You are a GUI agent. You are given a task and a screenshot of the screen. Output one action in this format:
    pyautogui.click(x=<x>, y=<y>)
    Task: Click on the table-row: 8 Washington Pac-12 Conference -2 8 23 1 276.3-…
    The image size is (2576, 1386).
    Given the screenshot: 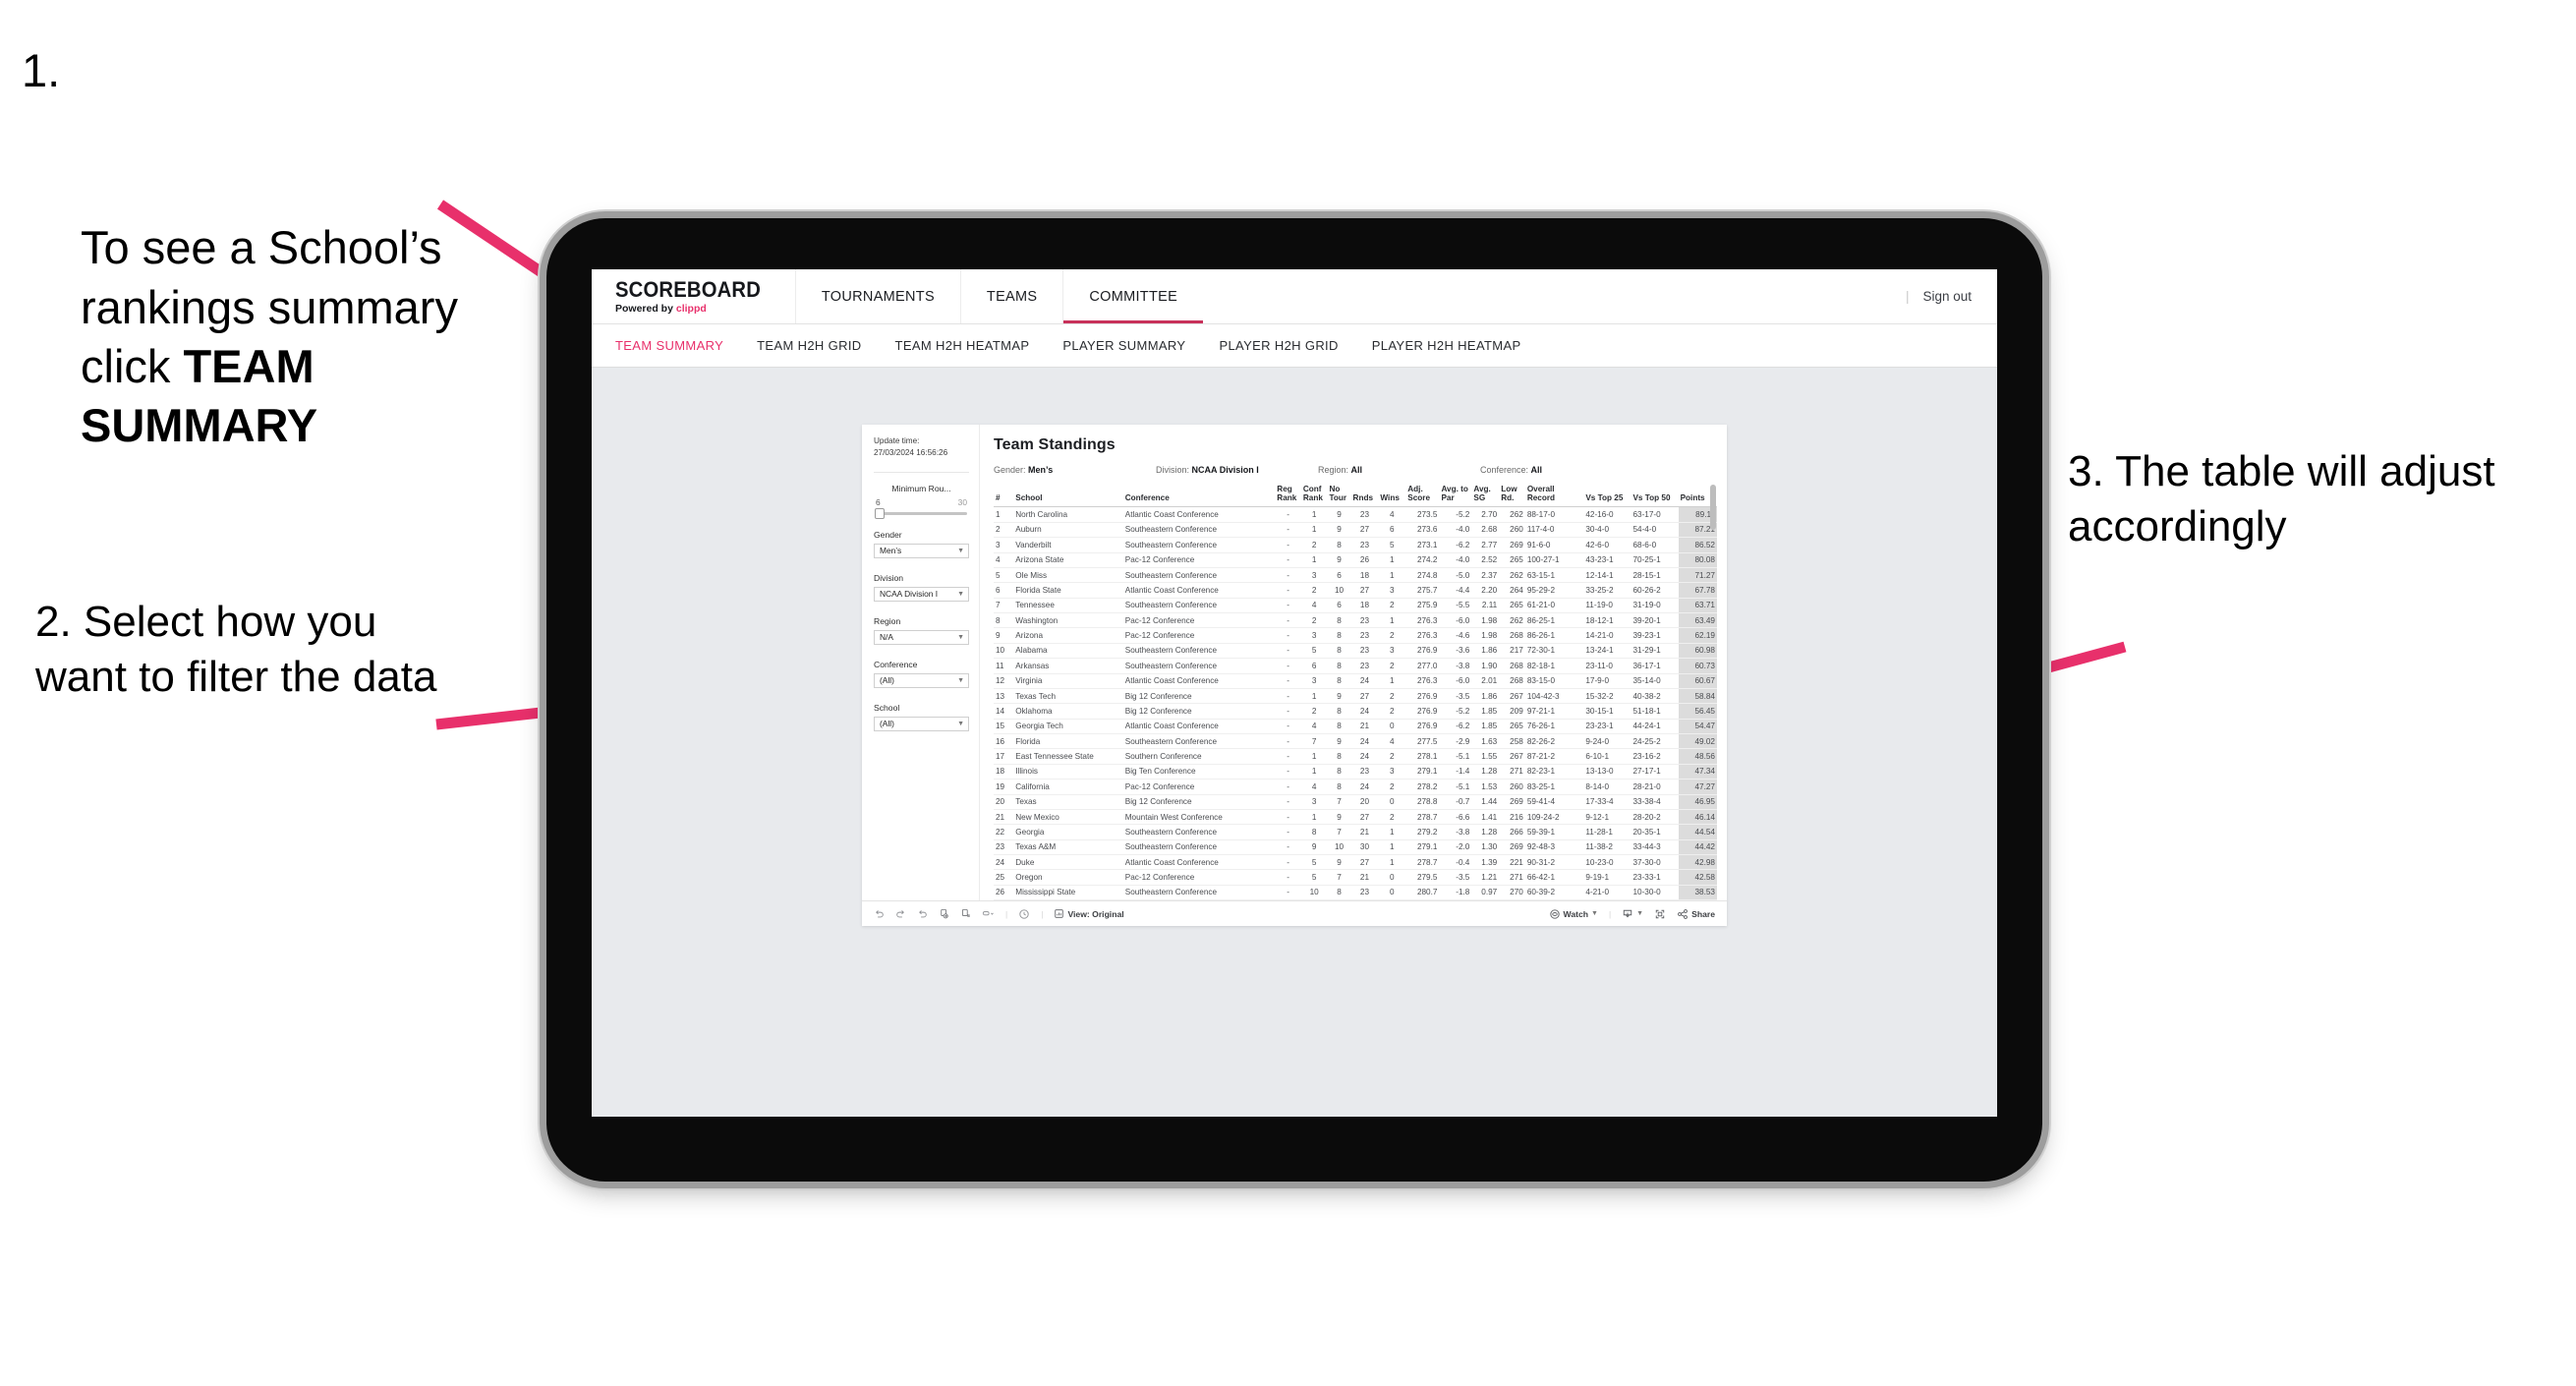 What is the action you would take?
    pyautogui.click(x=1355, y=620)
    